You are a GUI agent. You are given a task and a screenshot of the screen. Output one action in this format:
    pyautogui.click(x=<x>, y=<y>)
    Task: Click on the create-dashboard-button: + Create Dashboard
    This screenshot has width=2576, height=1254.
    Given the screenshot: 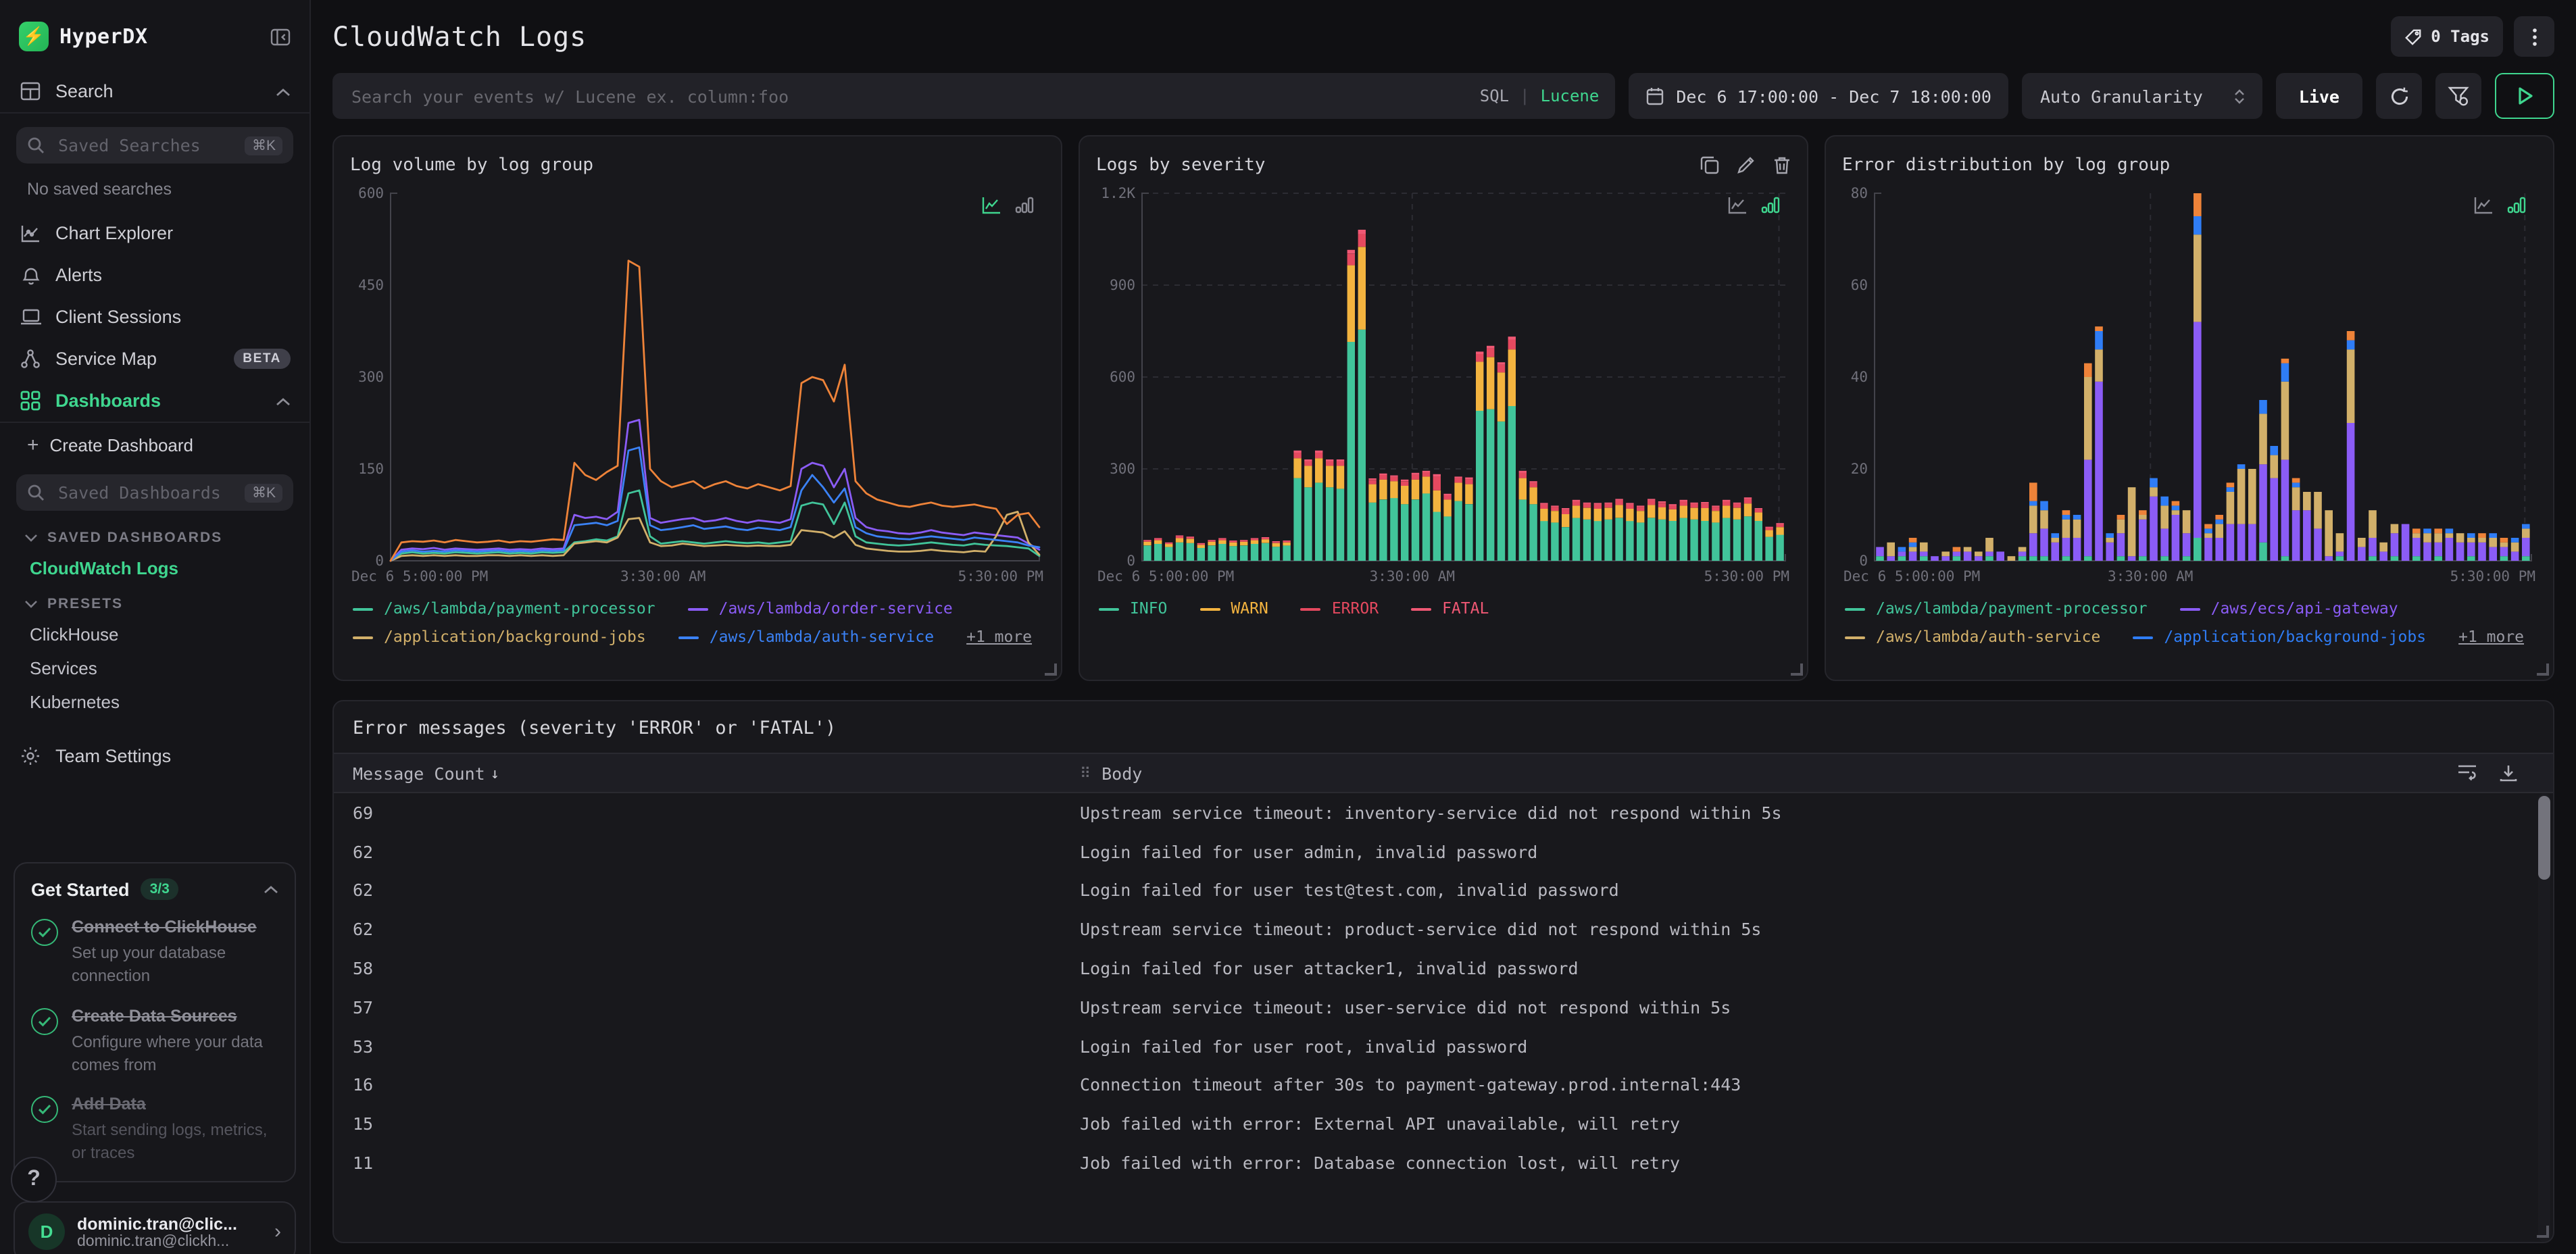 What is the action you would take?
    pyautogui.click(x=155, y=442)
    